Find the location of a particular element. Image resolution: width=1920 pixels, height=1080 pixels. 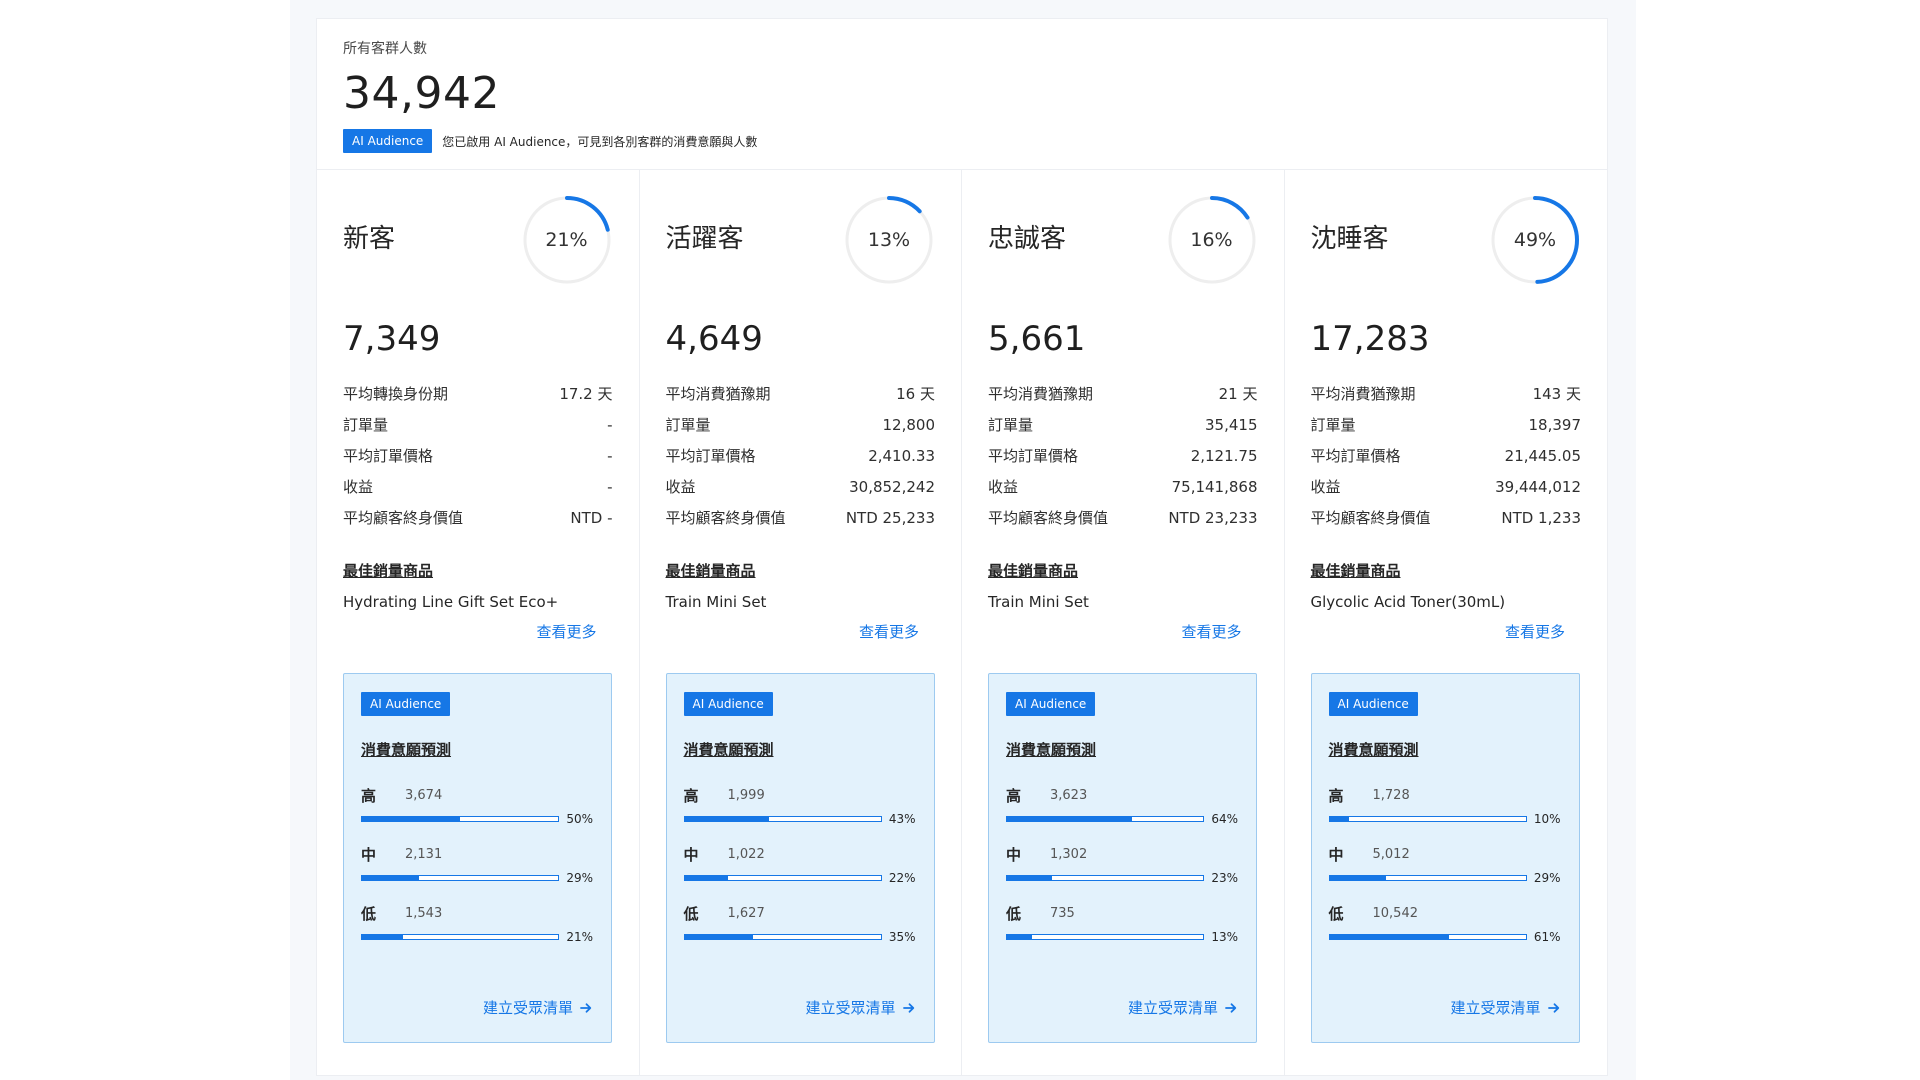

metric-value: NTD 23,233 is located at coordinates (1213, 518).